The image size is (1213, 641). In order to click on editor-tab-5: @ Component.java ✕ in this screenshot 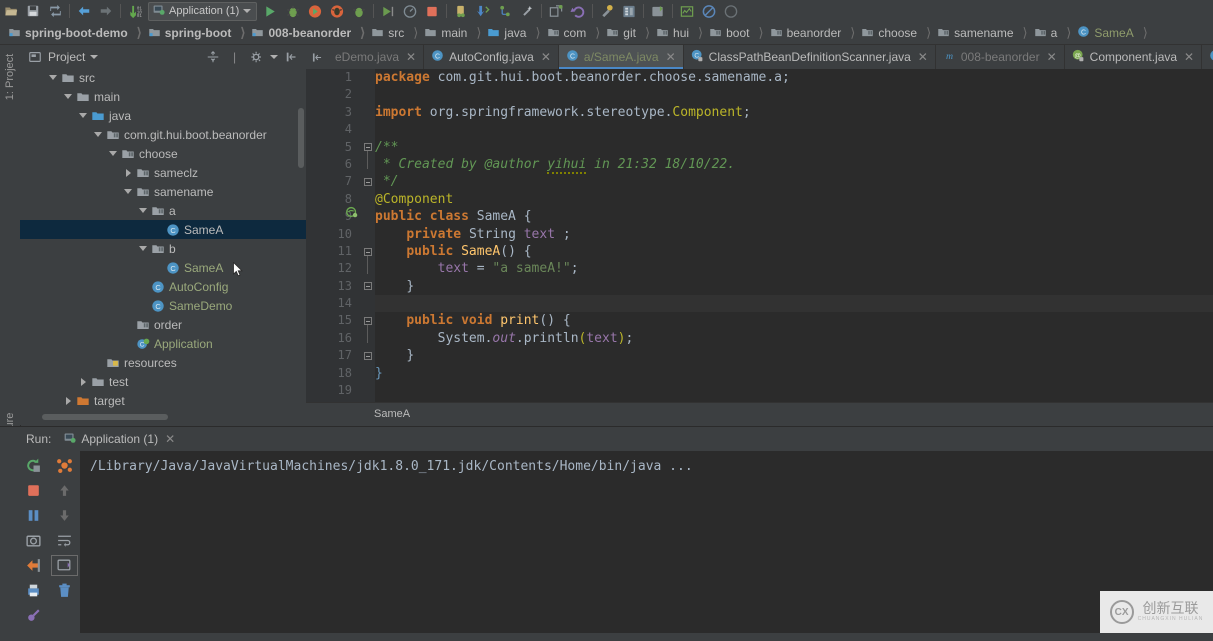, I will do `click(1134, 57)`.